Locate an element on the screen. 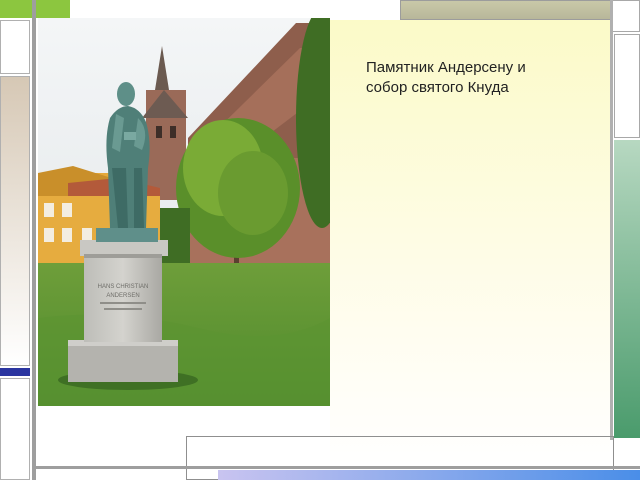 The height and width of the screenshot is (480, 640). caption-line-2: собор святого Кнуда is located at coordinates (437, 87).